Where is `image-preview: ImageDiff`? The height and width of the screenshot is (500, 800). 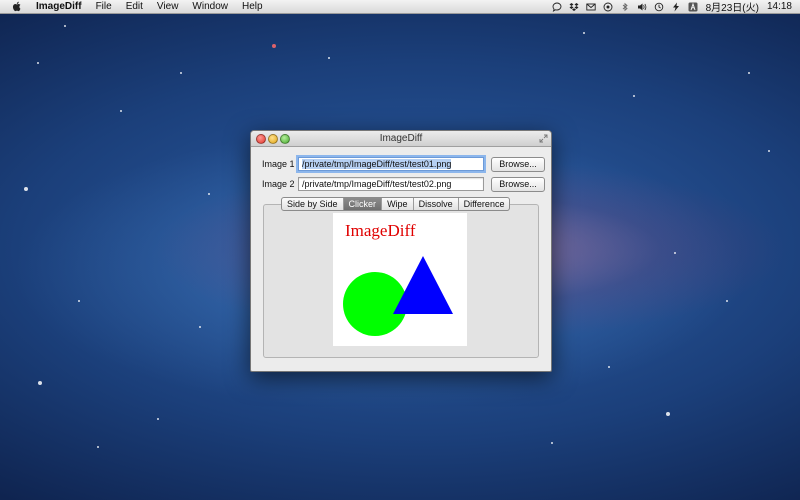 image-preview: ImageDiff is located at coordinates (400, 279).